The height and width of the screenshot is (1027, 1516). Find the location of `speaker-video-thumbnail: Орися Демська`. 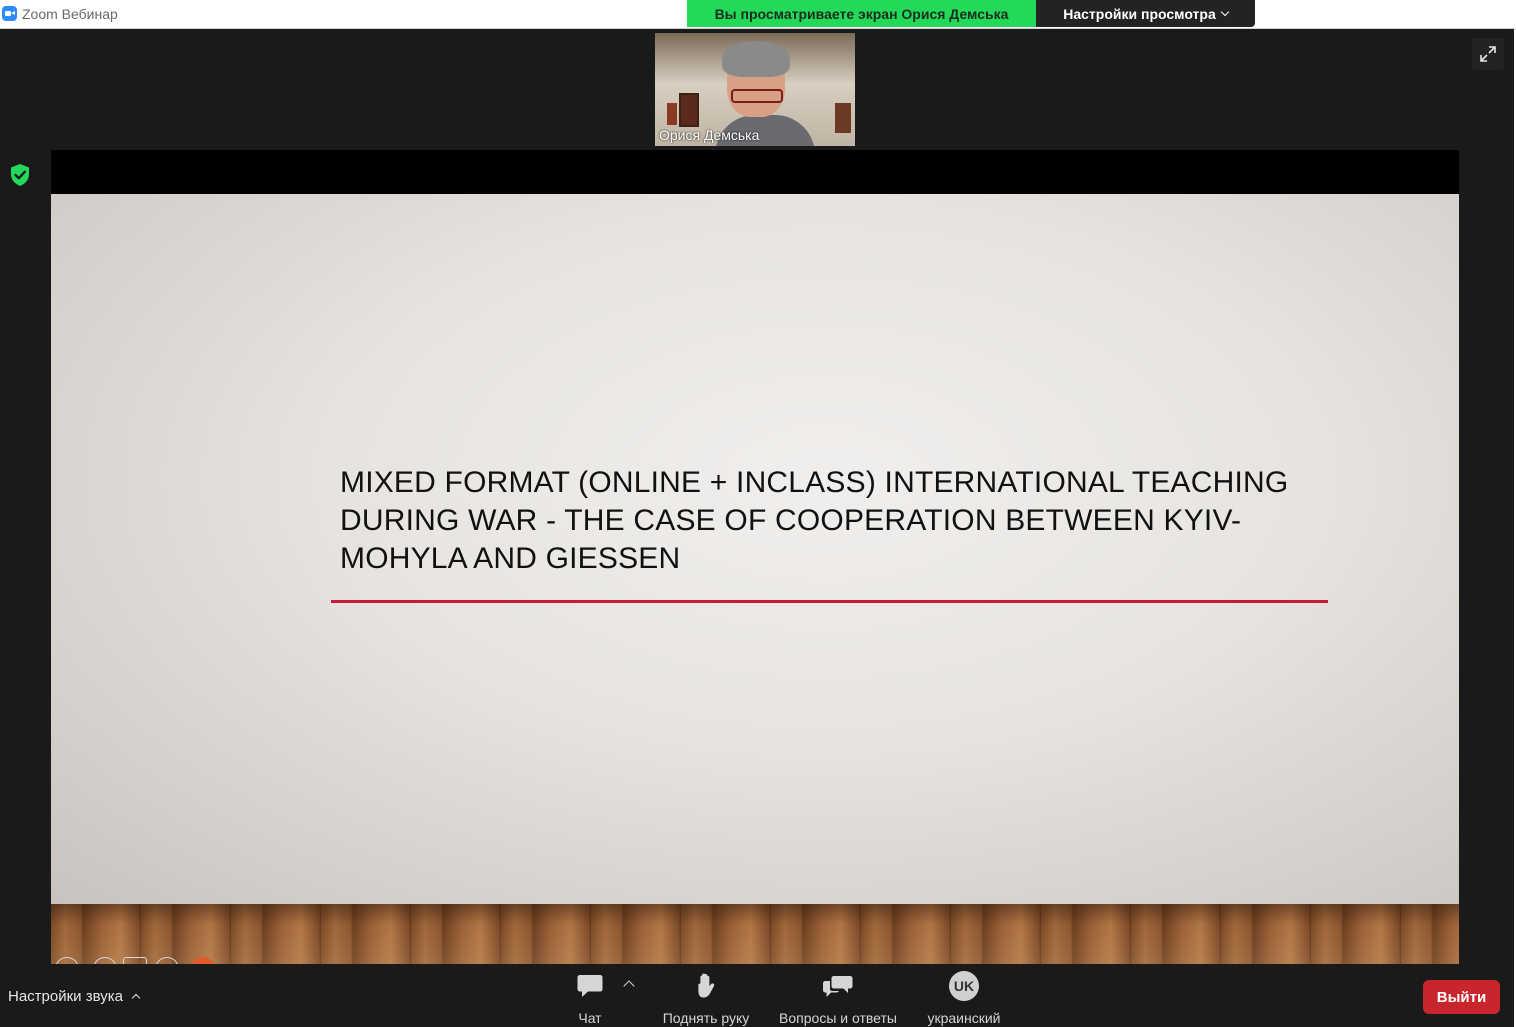

speaker-video-thumbnail: Орися Демська is located at coordinates (755, 89).